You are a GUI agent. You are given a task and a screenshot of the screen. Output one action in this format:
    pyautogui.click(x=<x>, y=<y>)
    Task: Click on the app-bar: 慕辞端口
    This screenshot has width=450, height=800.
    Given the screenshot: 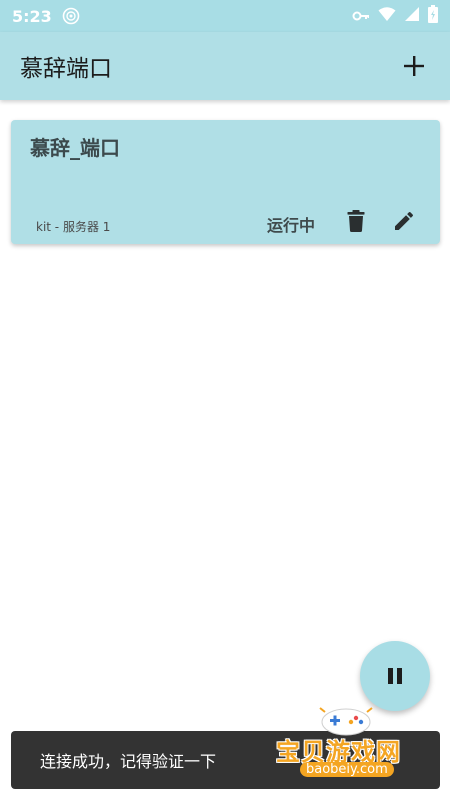 What is the action you would take?
    pyautogui.click(x=225, y=66)
    